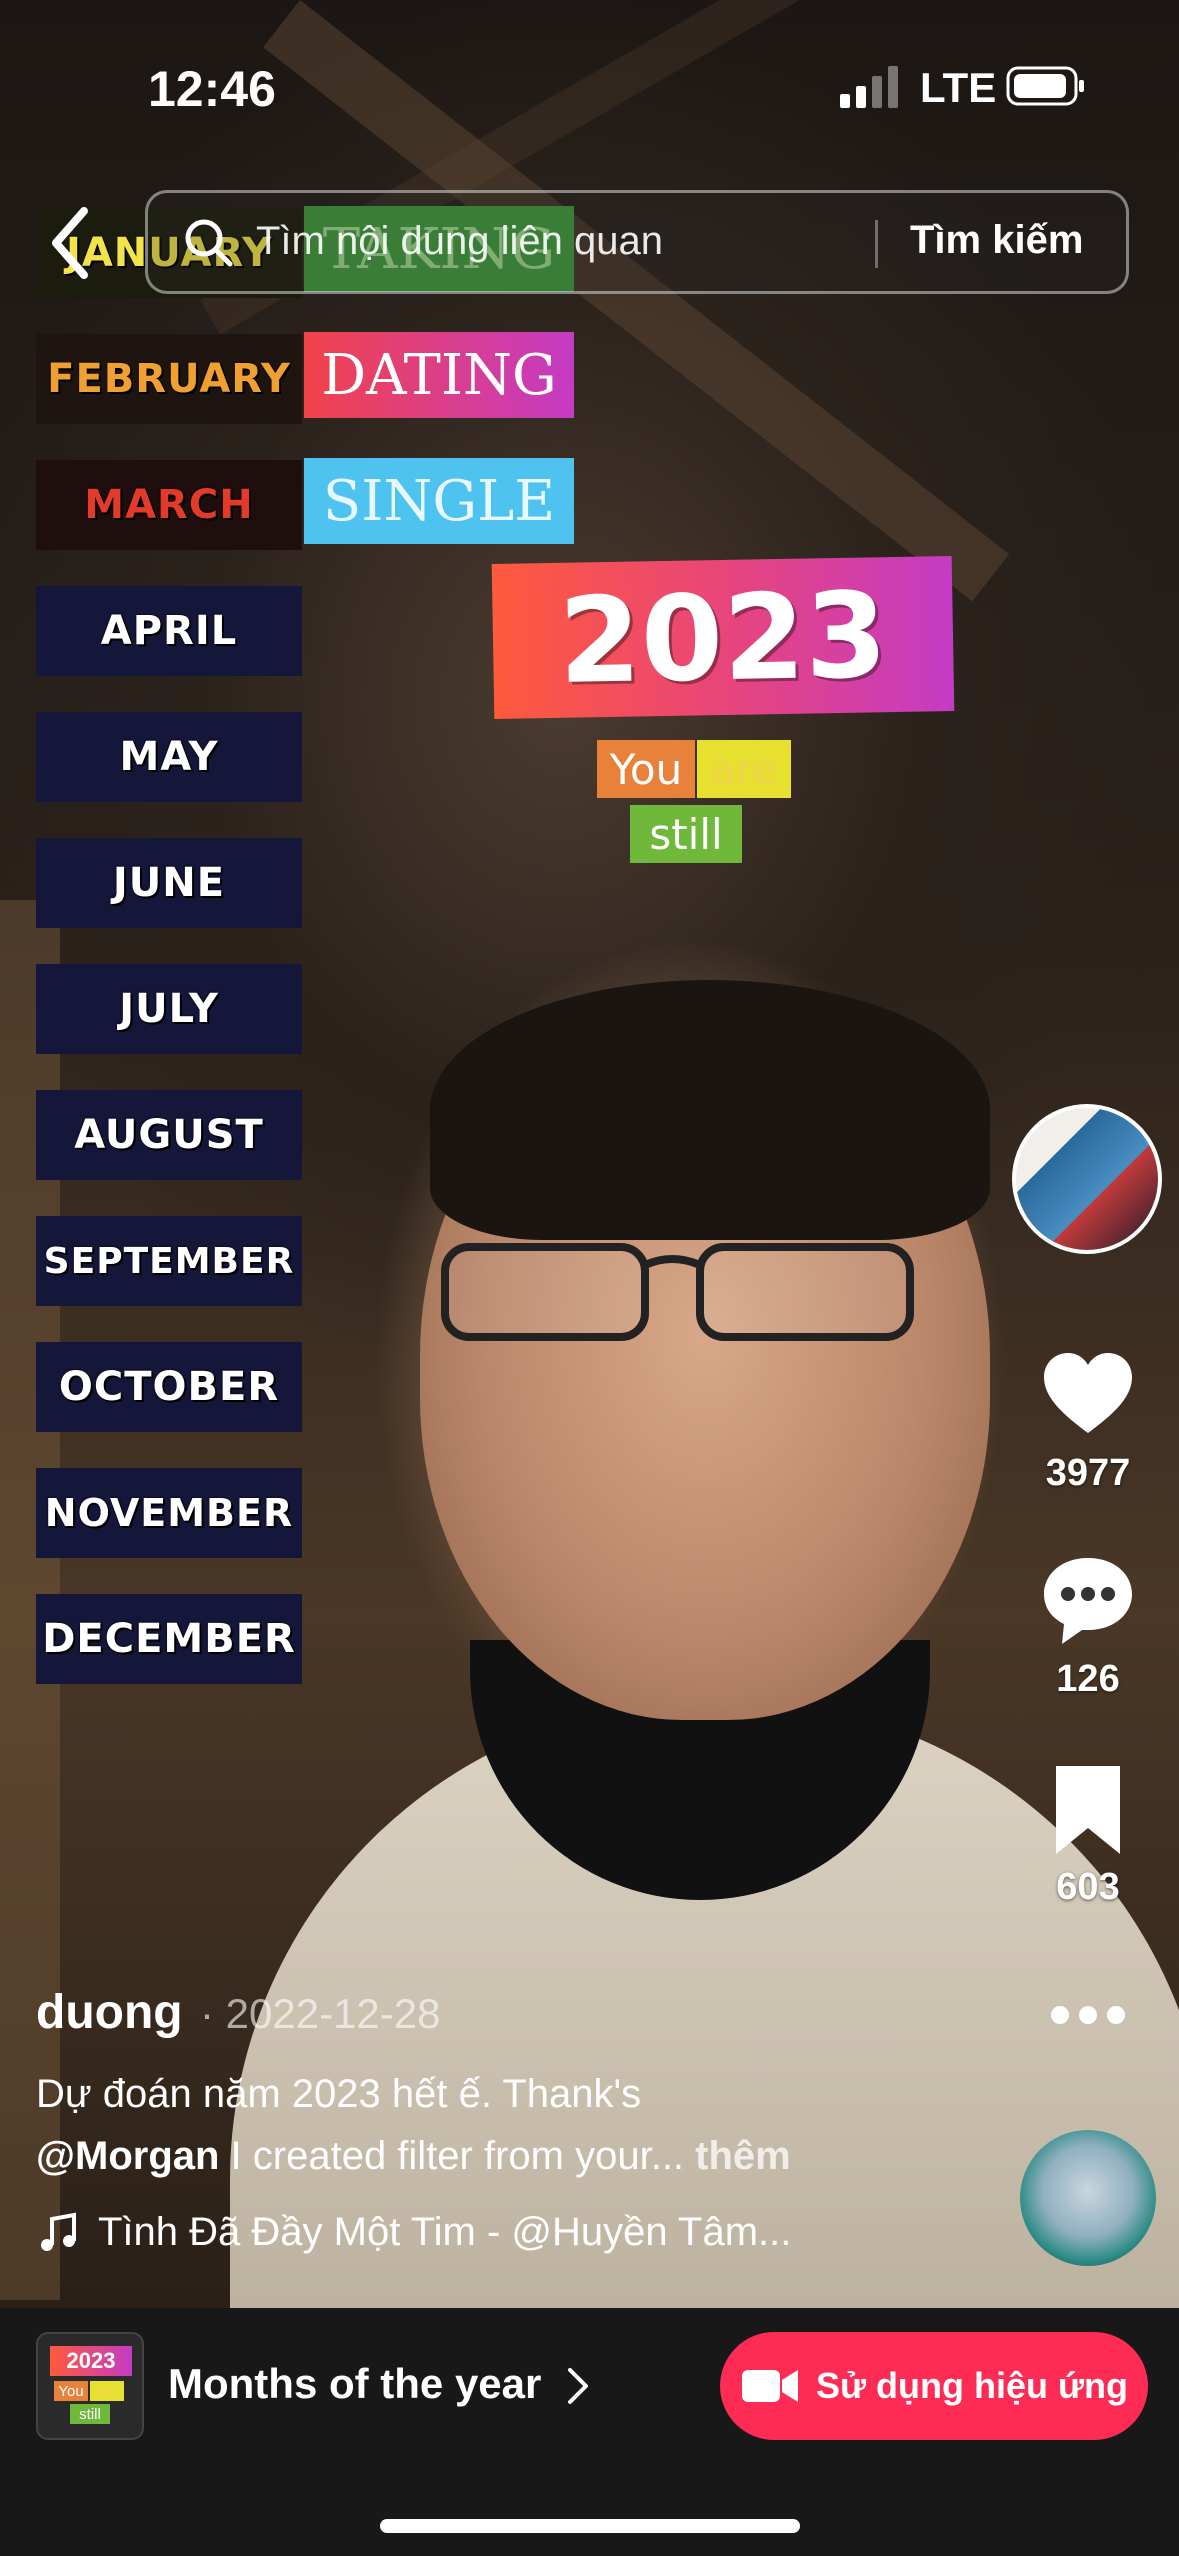 The image size is (1179, 2556). I want to click on see-more-link: thêm, so click(737, 2156).